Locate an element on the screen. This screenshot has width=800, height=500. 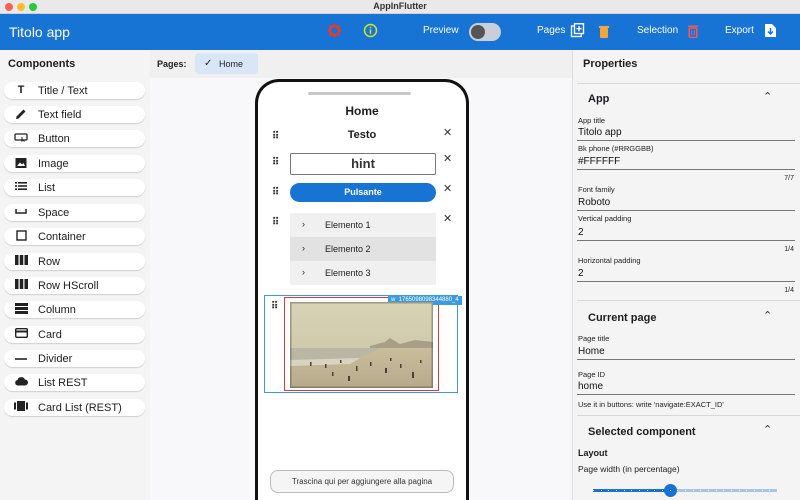
component-card: Card is located at coordinates (74, 334).